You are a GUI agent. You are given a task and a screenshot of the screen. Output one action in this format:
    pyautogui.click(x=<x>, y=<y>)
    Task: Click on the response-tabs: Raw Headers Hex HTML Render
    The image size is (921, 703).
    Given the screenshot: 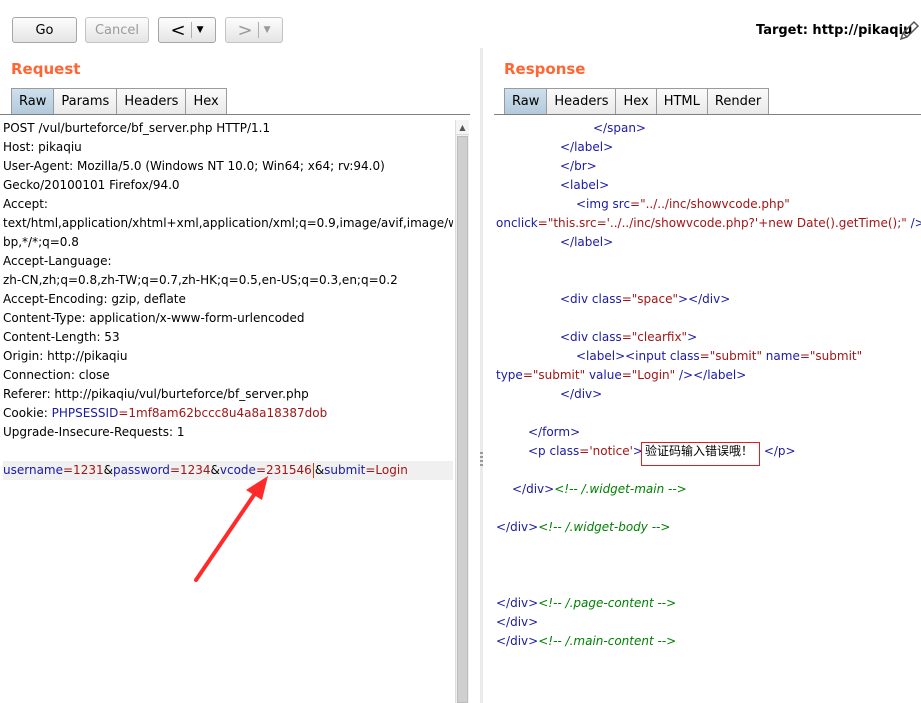 What is the action you would take?
    pyautogui.click(x=637, y=101)
    